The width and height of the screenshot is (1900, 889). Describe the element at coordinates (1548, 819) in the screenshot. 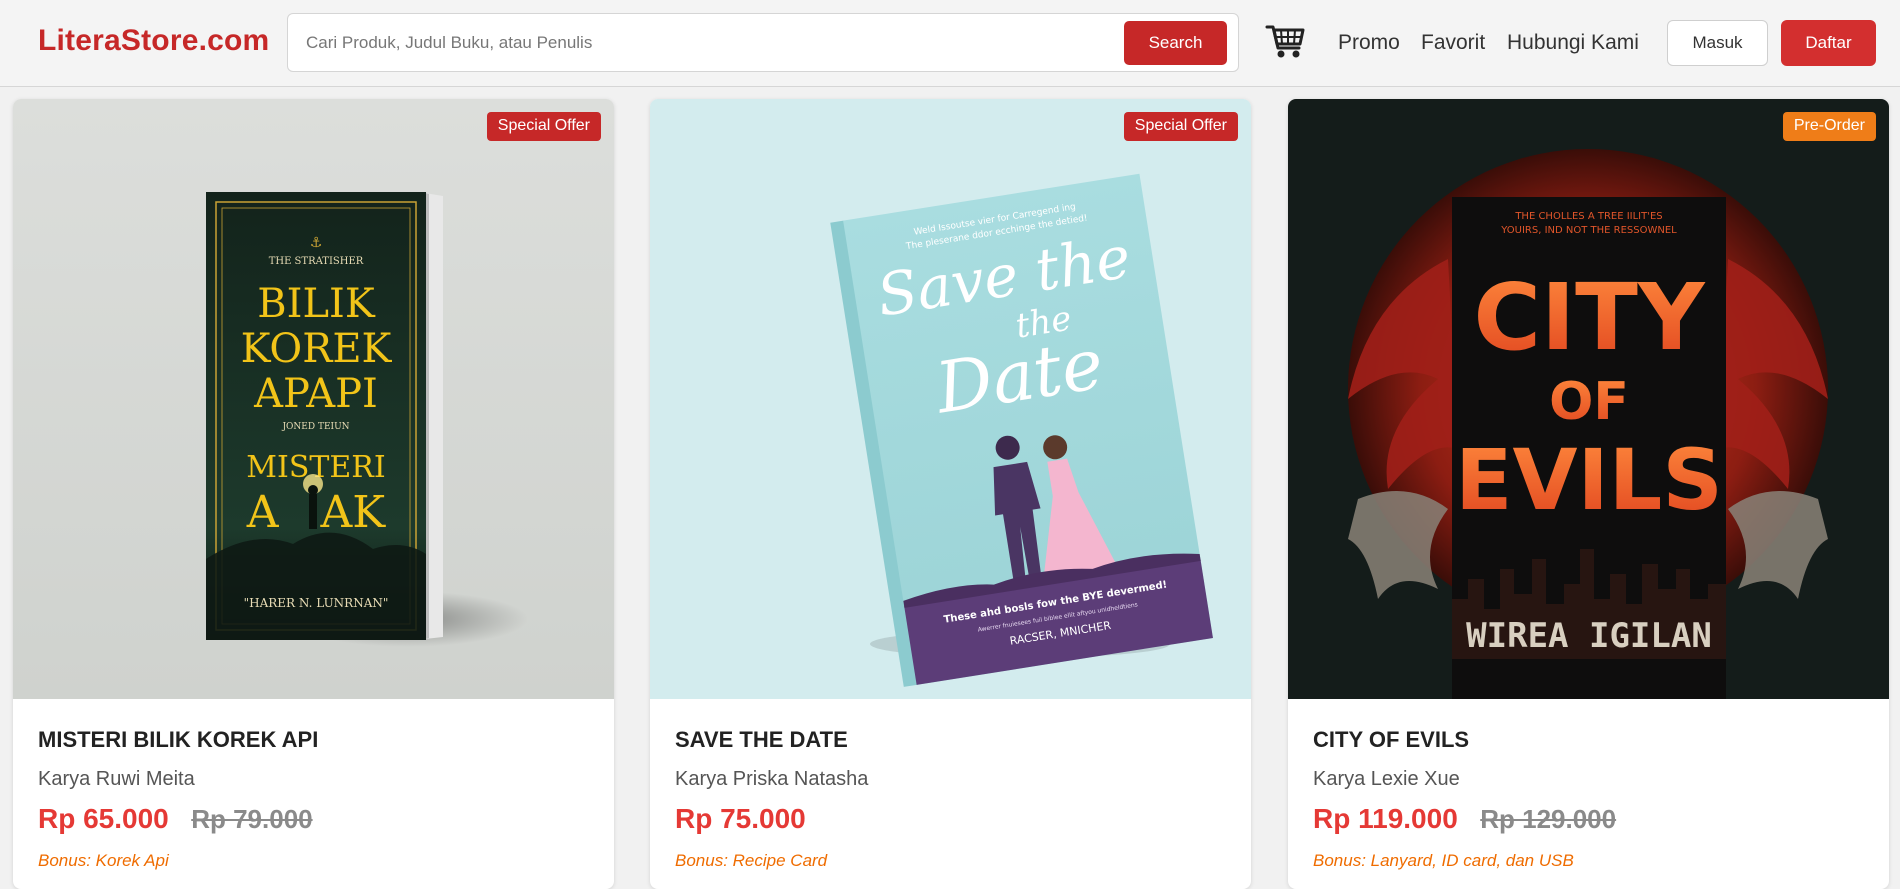

I see `product-old-price: Rp 129.000` at that location.